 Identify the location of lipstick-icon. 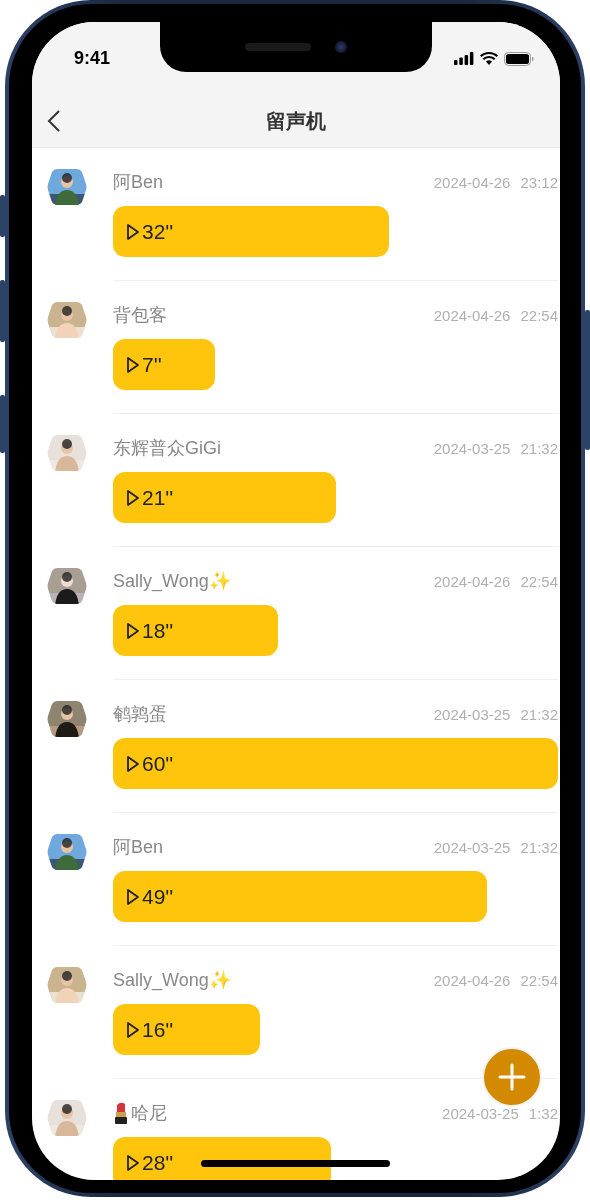
(121, 1113).